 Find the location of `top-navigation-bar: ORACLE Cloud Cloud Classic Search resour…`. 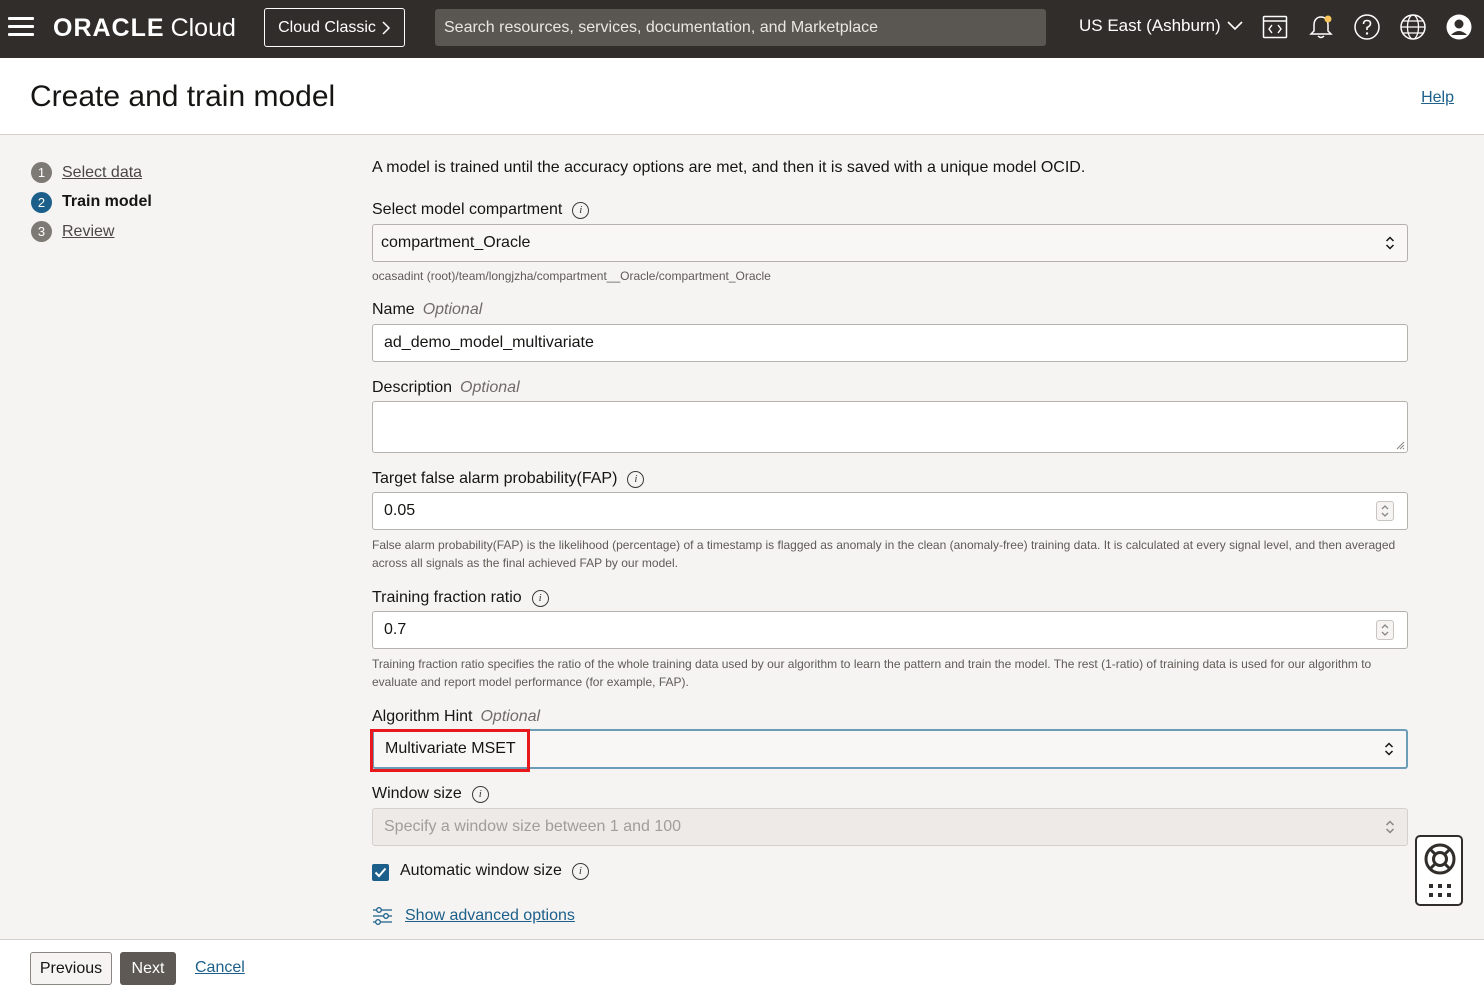

top-navigation-bar: ORACLE Cloud Cloud Classic Search resour… is located at coordinates (742, 29).